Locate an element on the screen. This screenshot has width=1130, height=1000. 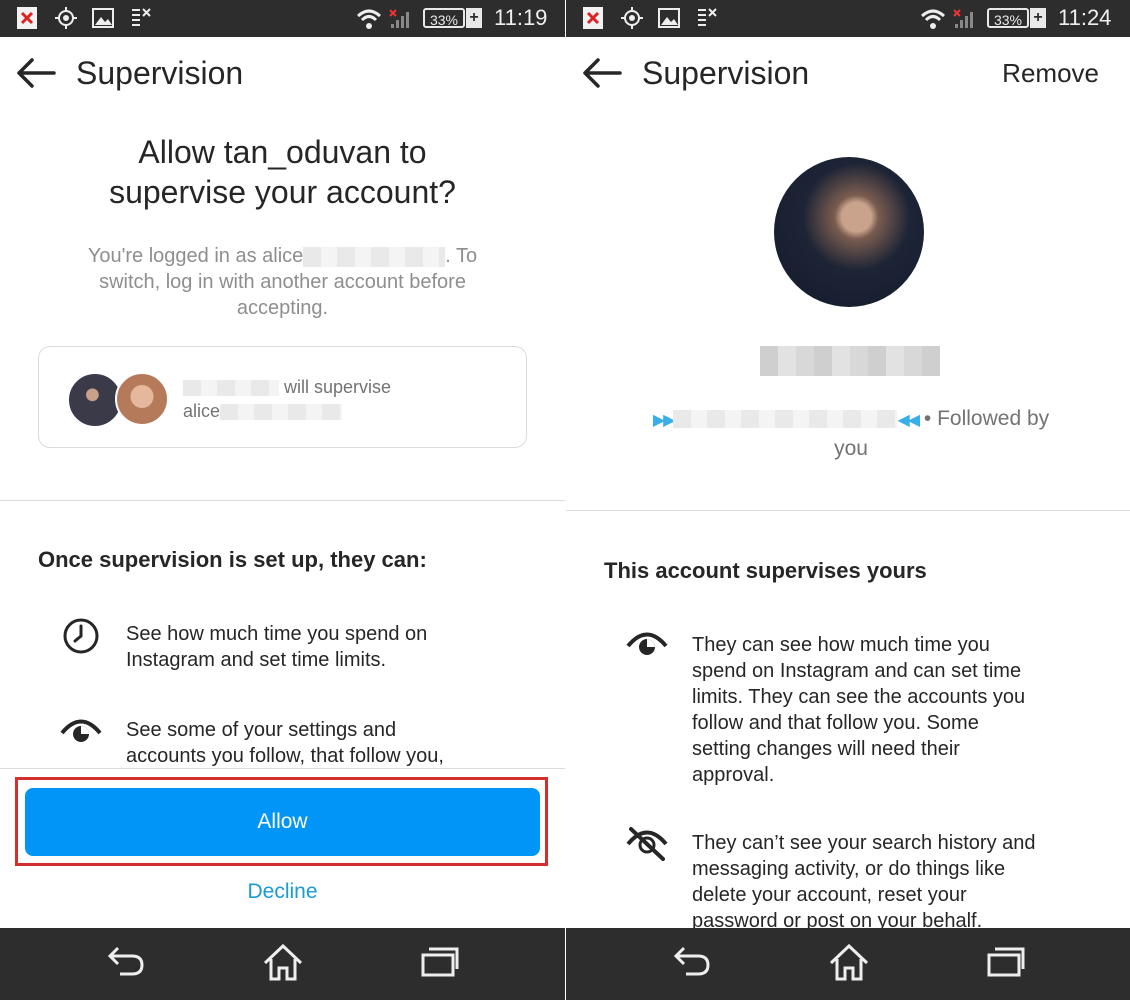
logged-in-line-3: accepting. is located at coordinates (282, 308).